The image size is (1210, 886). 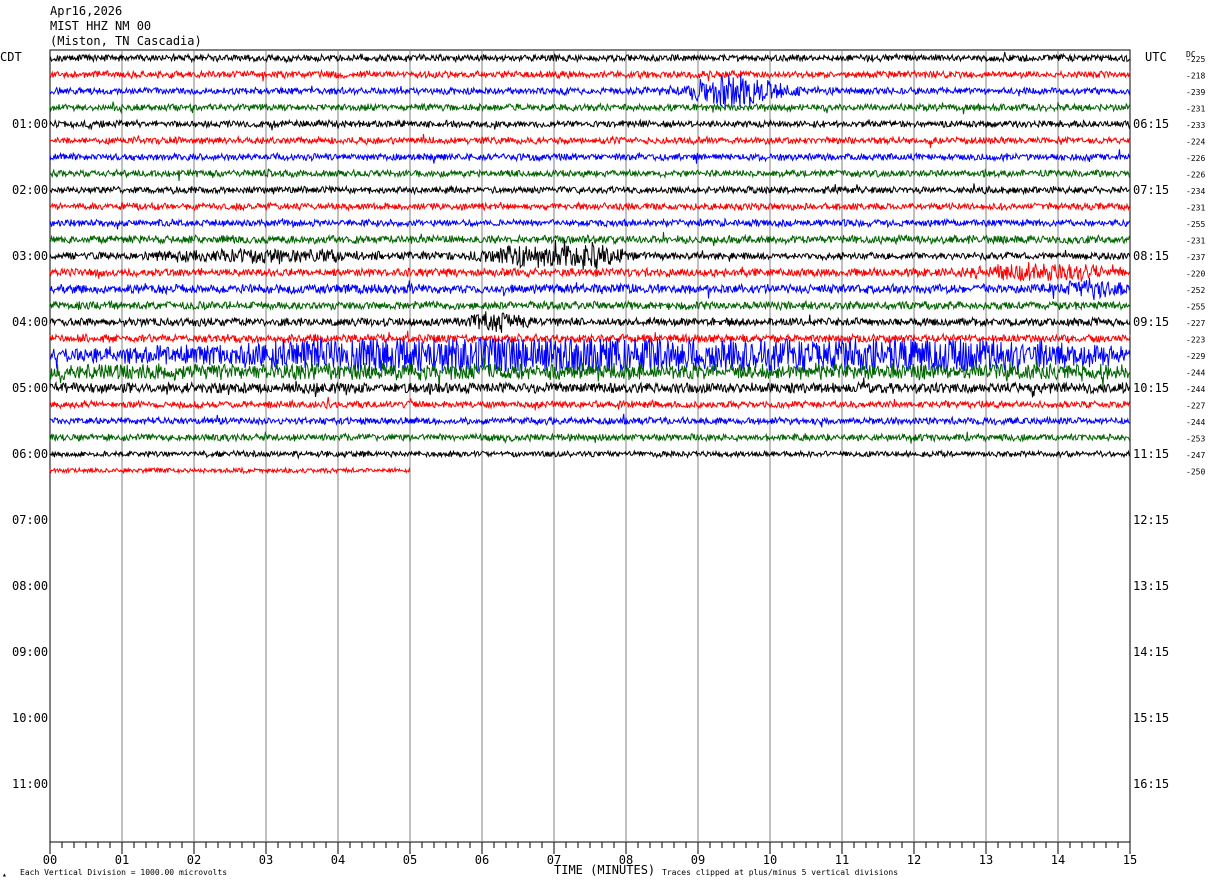 What do you see at coordinates (1151, 520) in the screenshot?
I see `right-hour-label: 12:15` at bounding box center [1151, 520].